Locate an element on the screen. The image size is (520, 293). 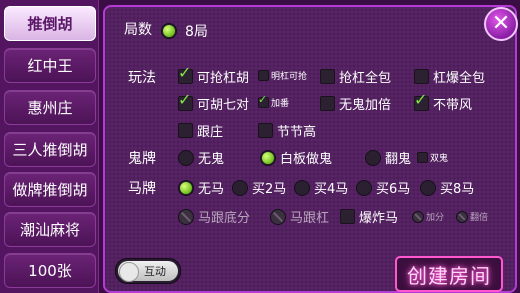
ghost-option-shuanggui: 双鬼 is located at coordinates (432, 157).